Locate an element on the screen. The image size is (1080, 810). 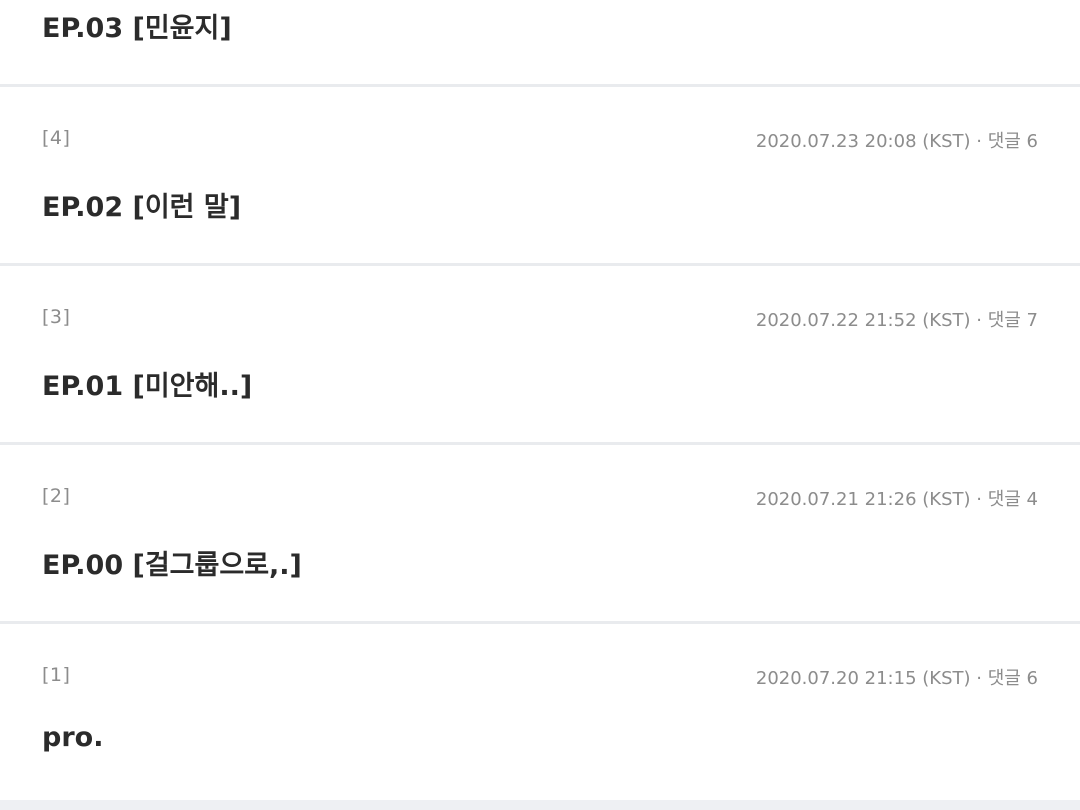
episode-title: EP.01 [미안해..] is located at coordinates (147, 383).